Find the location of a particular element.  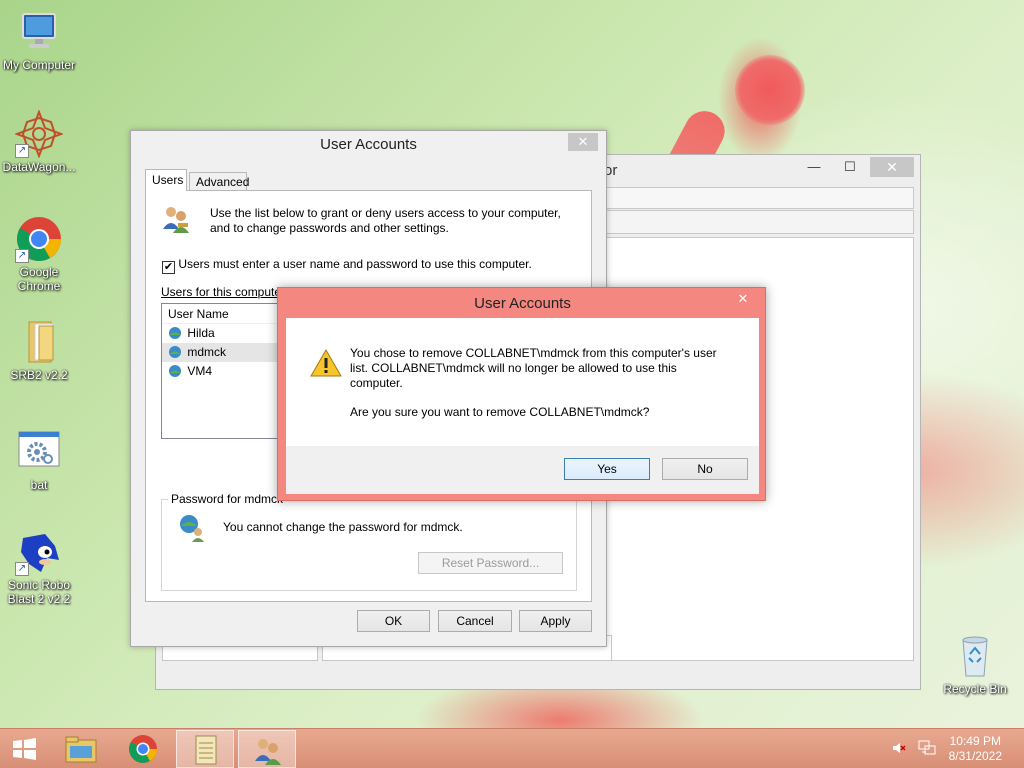

computer-icon is located at coordinates (39, 32).